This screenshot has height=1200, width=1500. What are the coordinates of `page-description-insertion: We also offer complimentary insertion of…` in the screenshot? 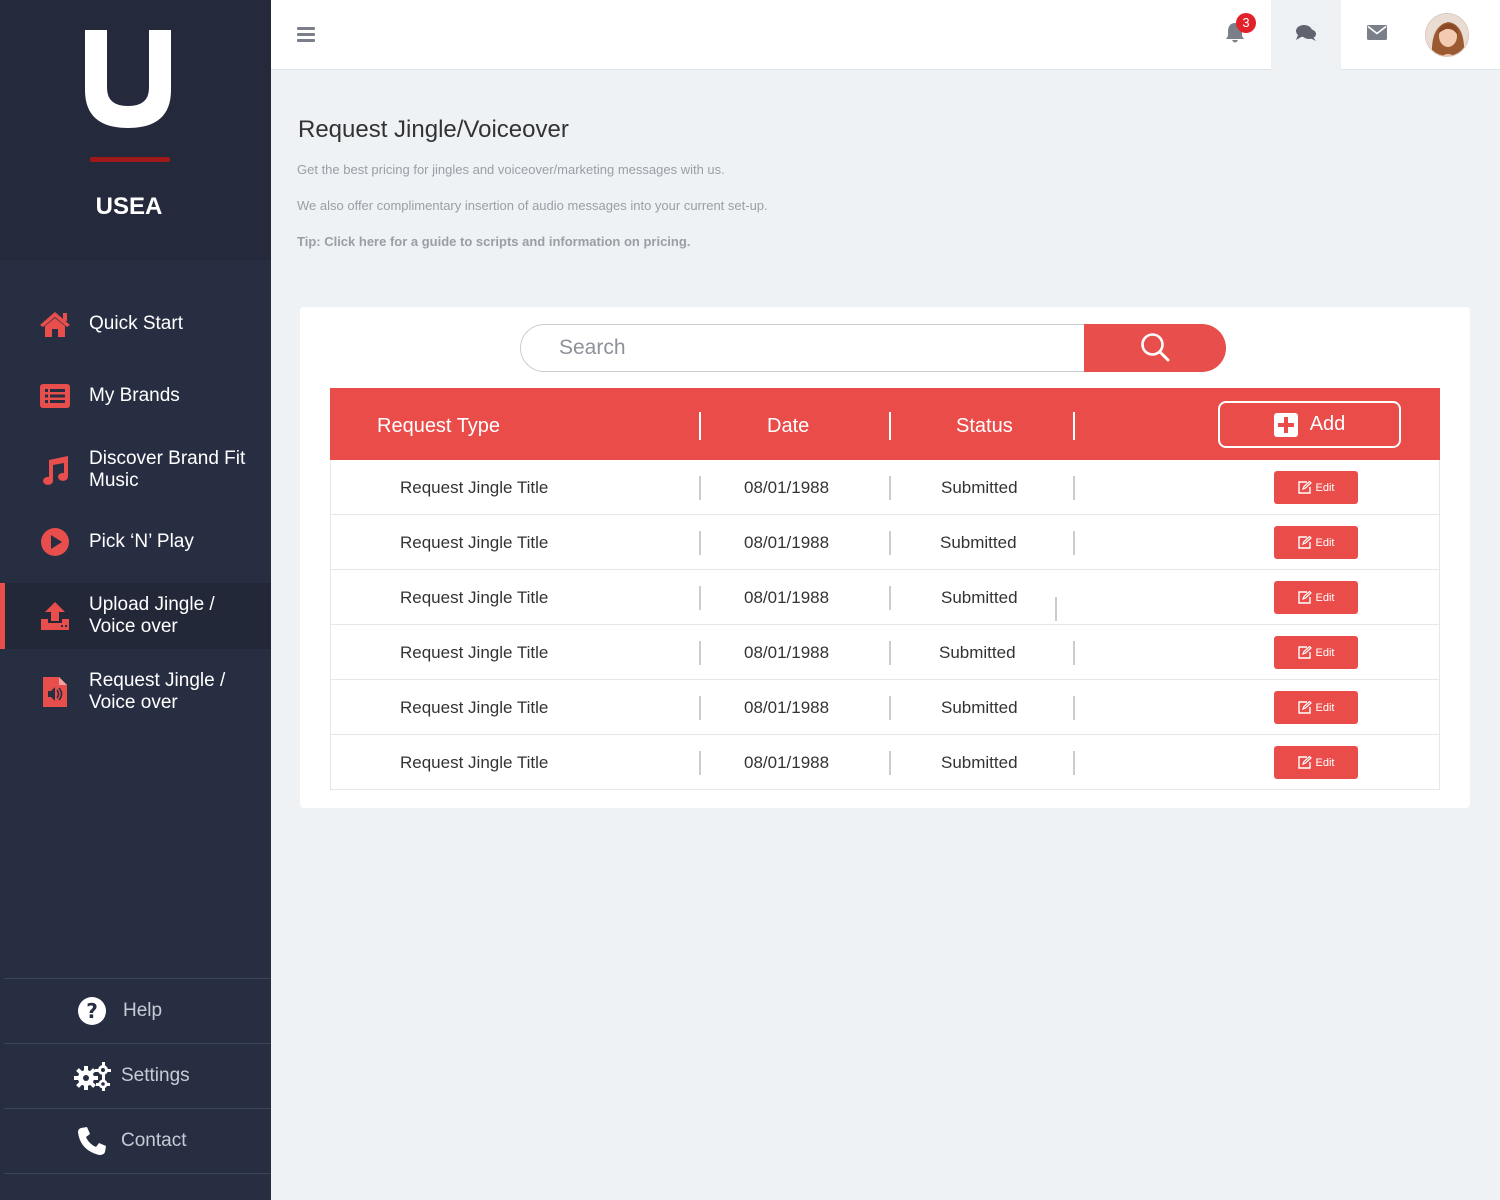 It's located at (532, 205).